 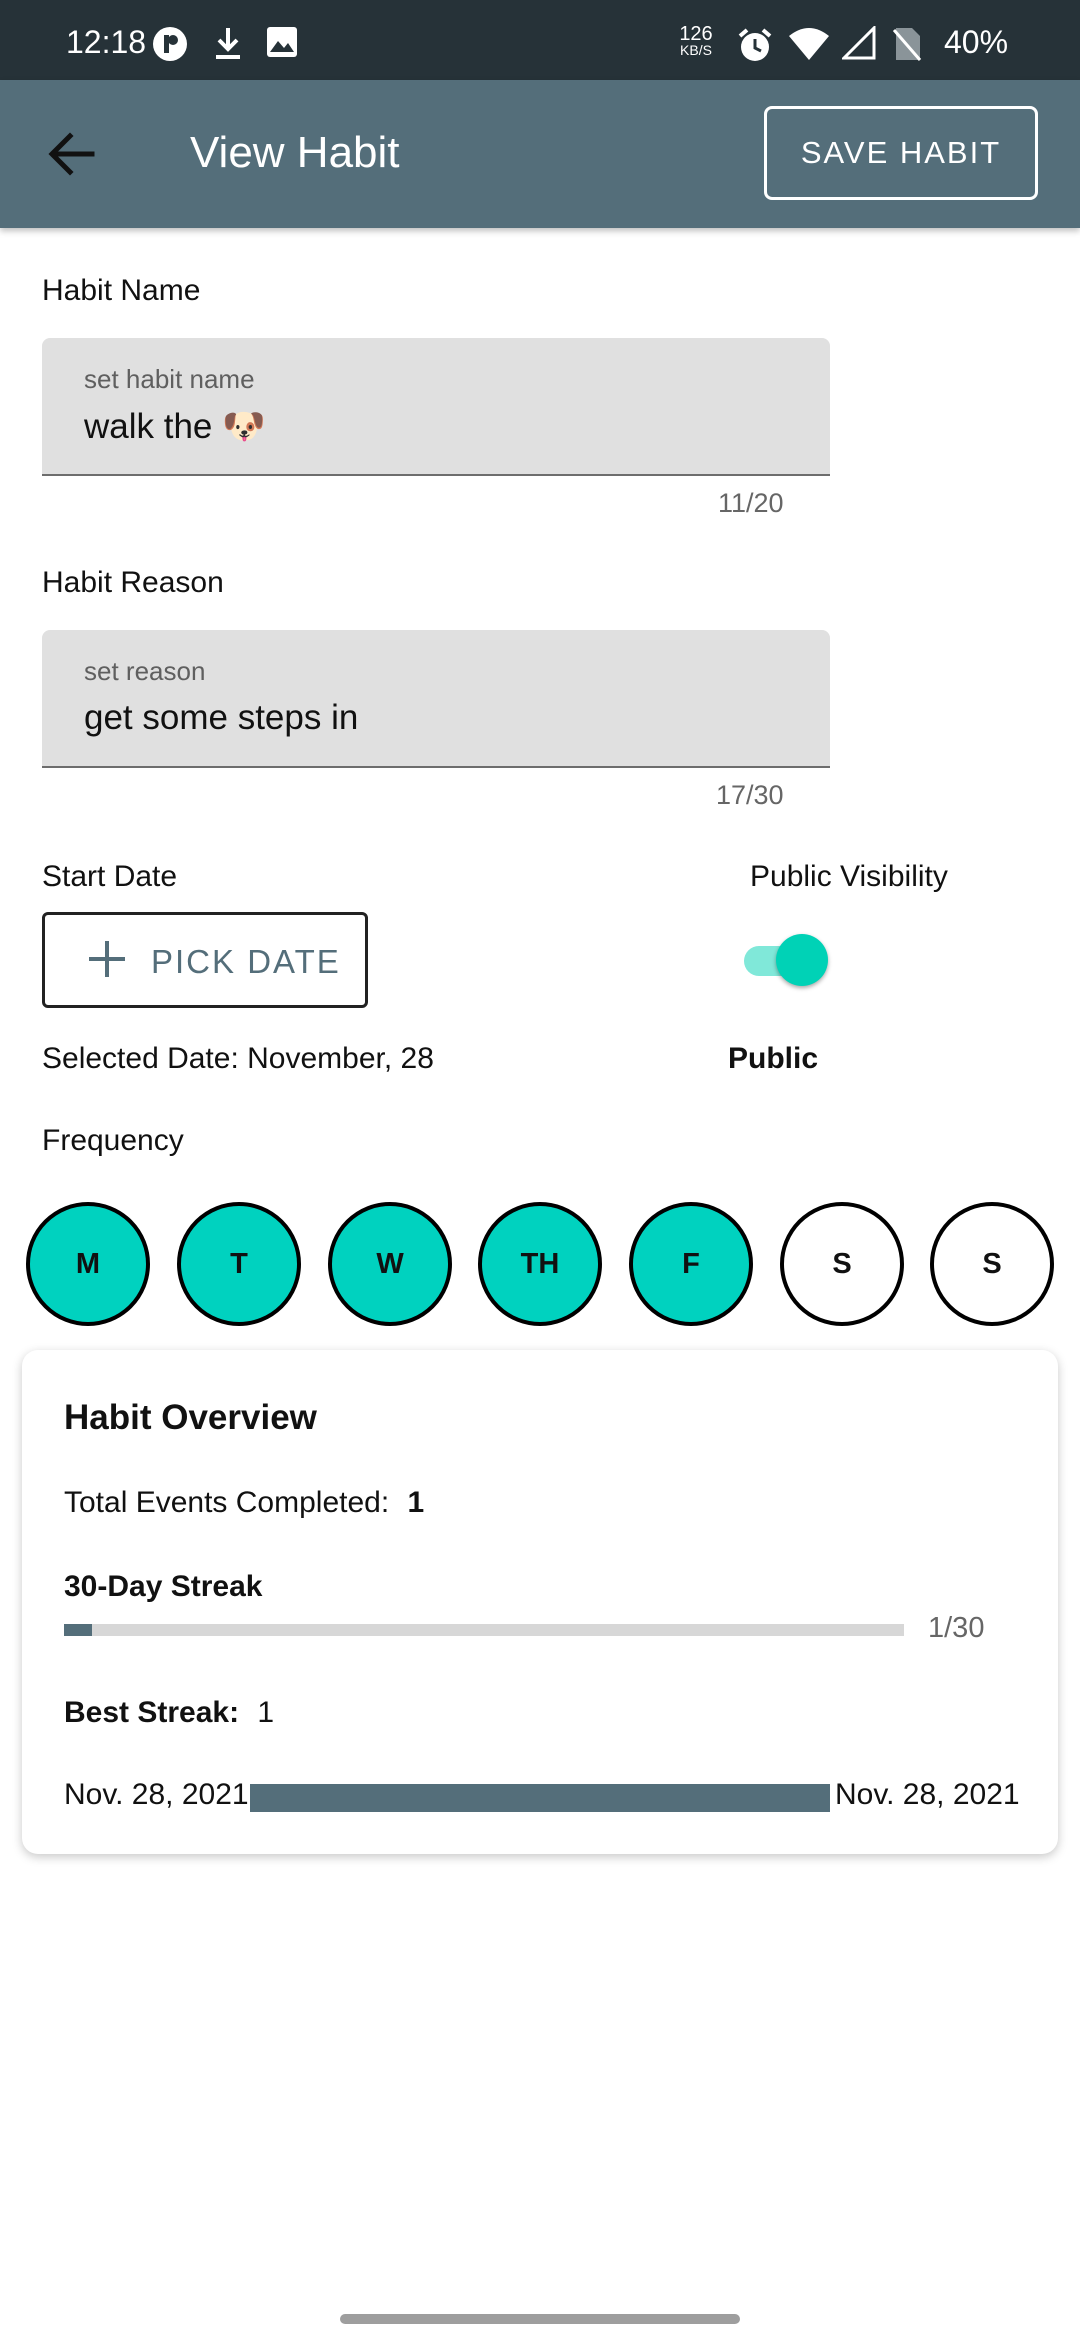 What do you see at coordinates (540, 2319) in the screenshot?
I see `gesture-nav-handle` at bounding box center [540, 2319].